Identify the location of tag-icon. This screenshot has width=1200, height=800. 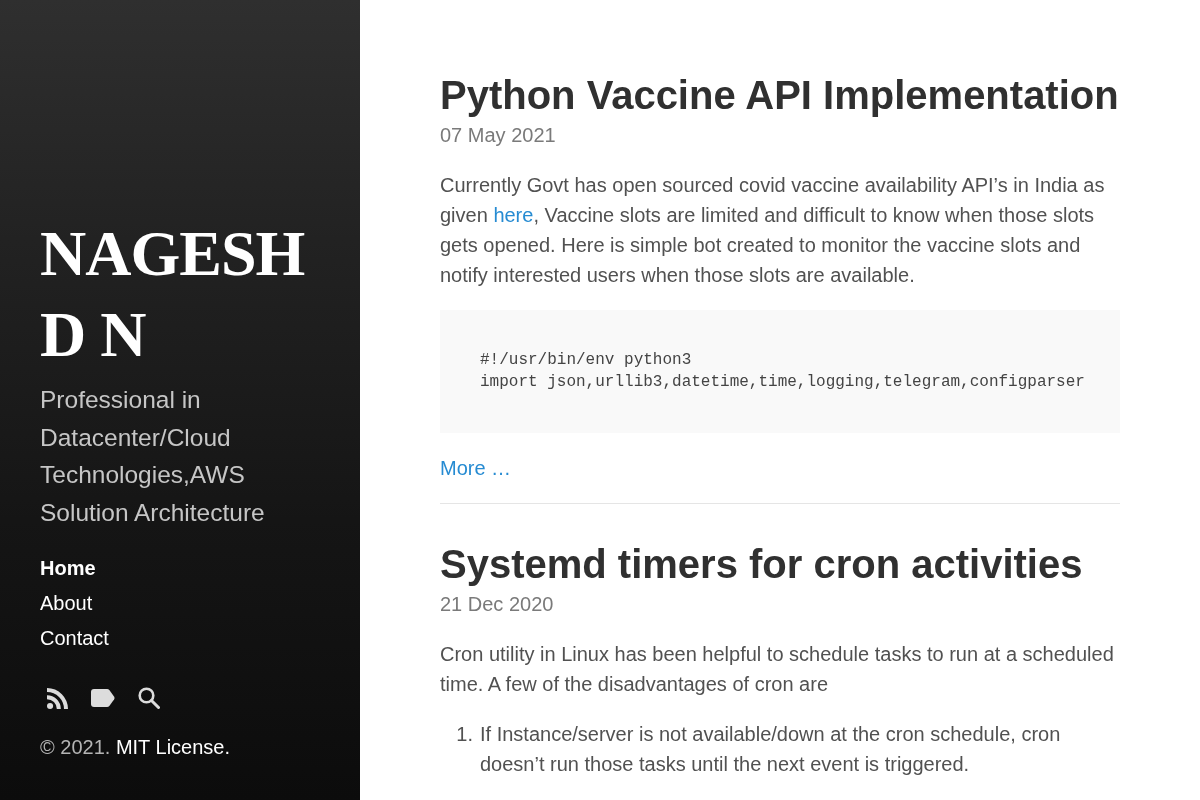
(103, 698).